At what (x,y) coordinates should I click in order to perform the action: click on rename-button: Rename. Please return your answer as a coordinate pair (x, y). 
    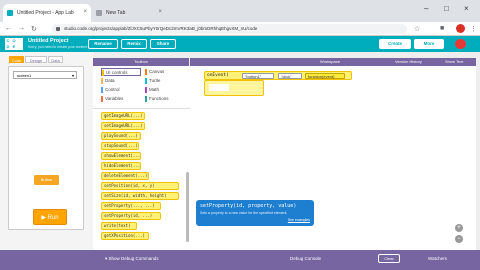
    Looking at the image, I should click on (103, 44).